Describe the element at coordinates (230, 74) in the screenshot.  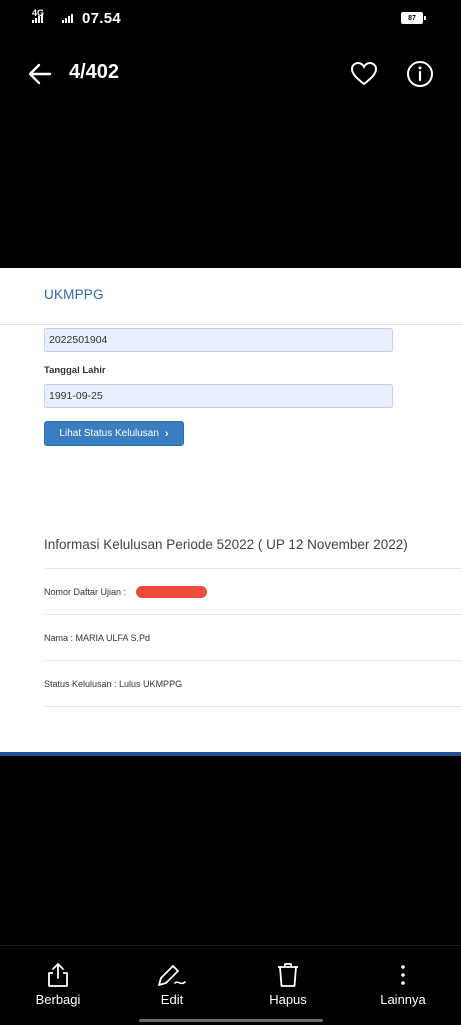
I see `viewer-header: 4/402` at that location.